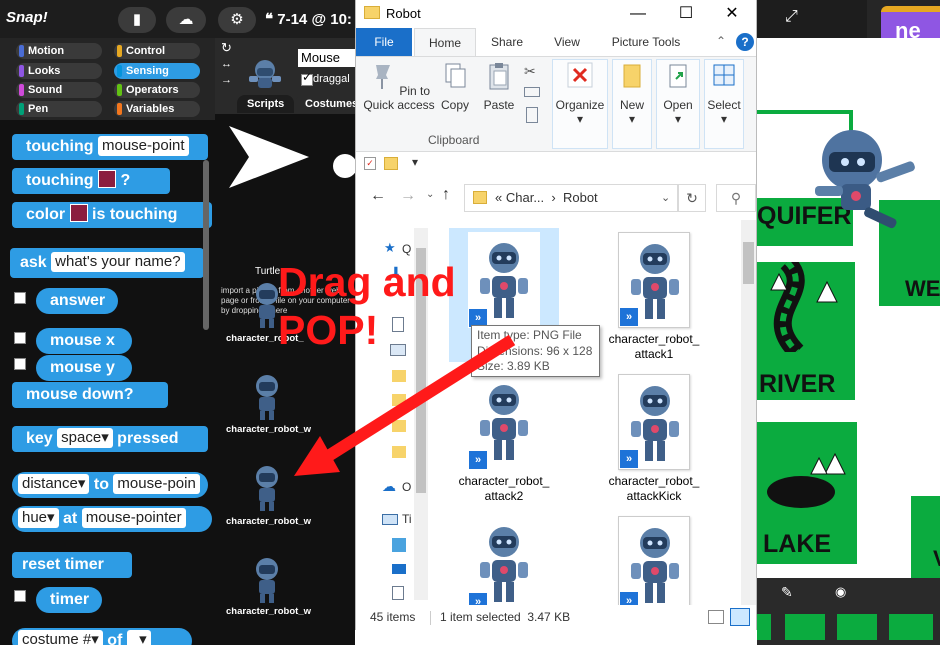  I want to click on key-pressed-block: key space▾ pressed, so click(110, 439).